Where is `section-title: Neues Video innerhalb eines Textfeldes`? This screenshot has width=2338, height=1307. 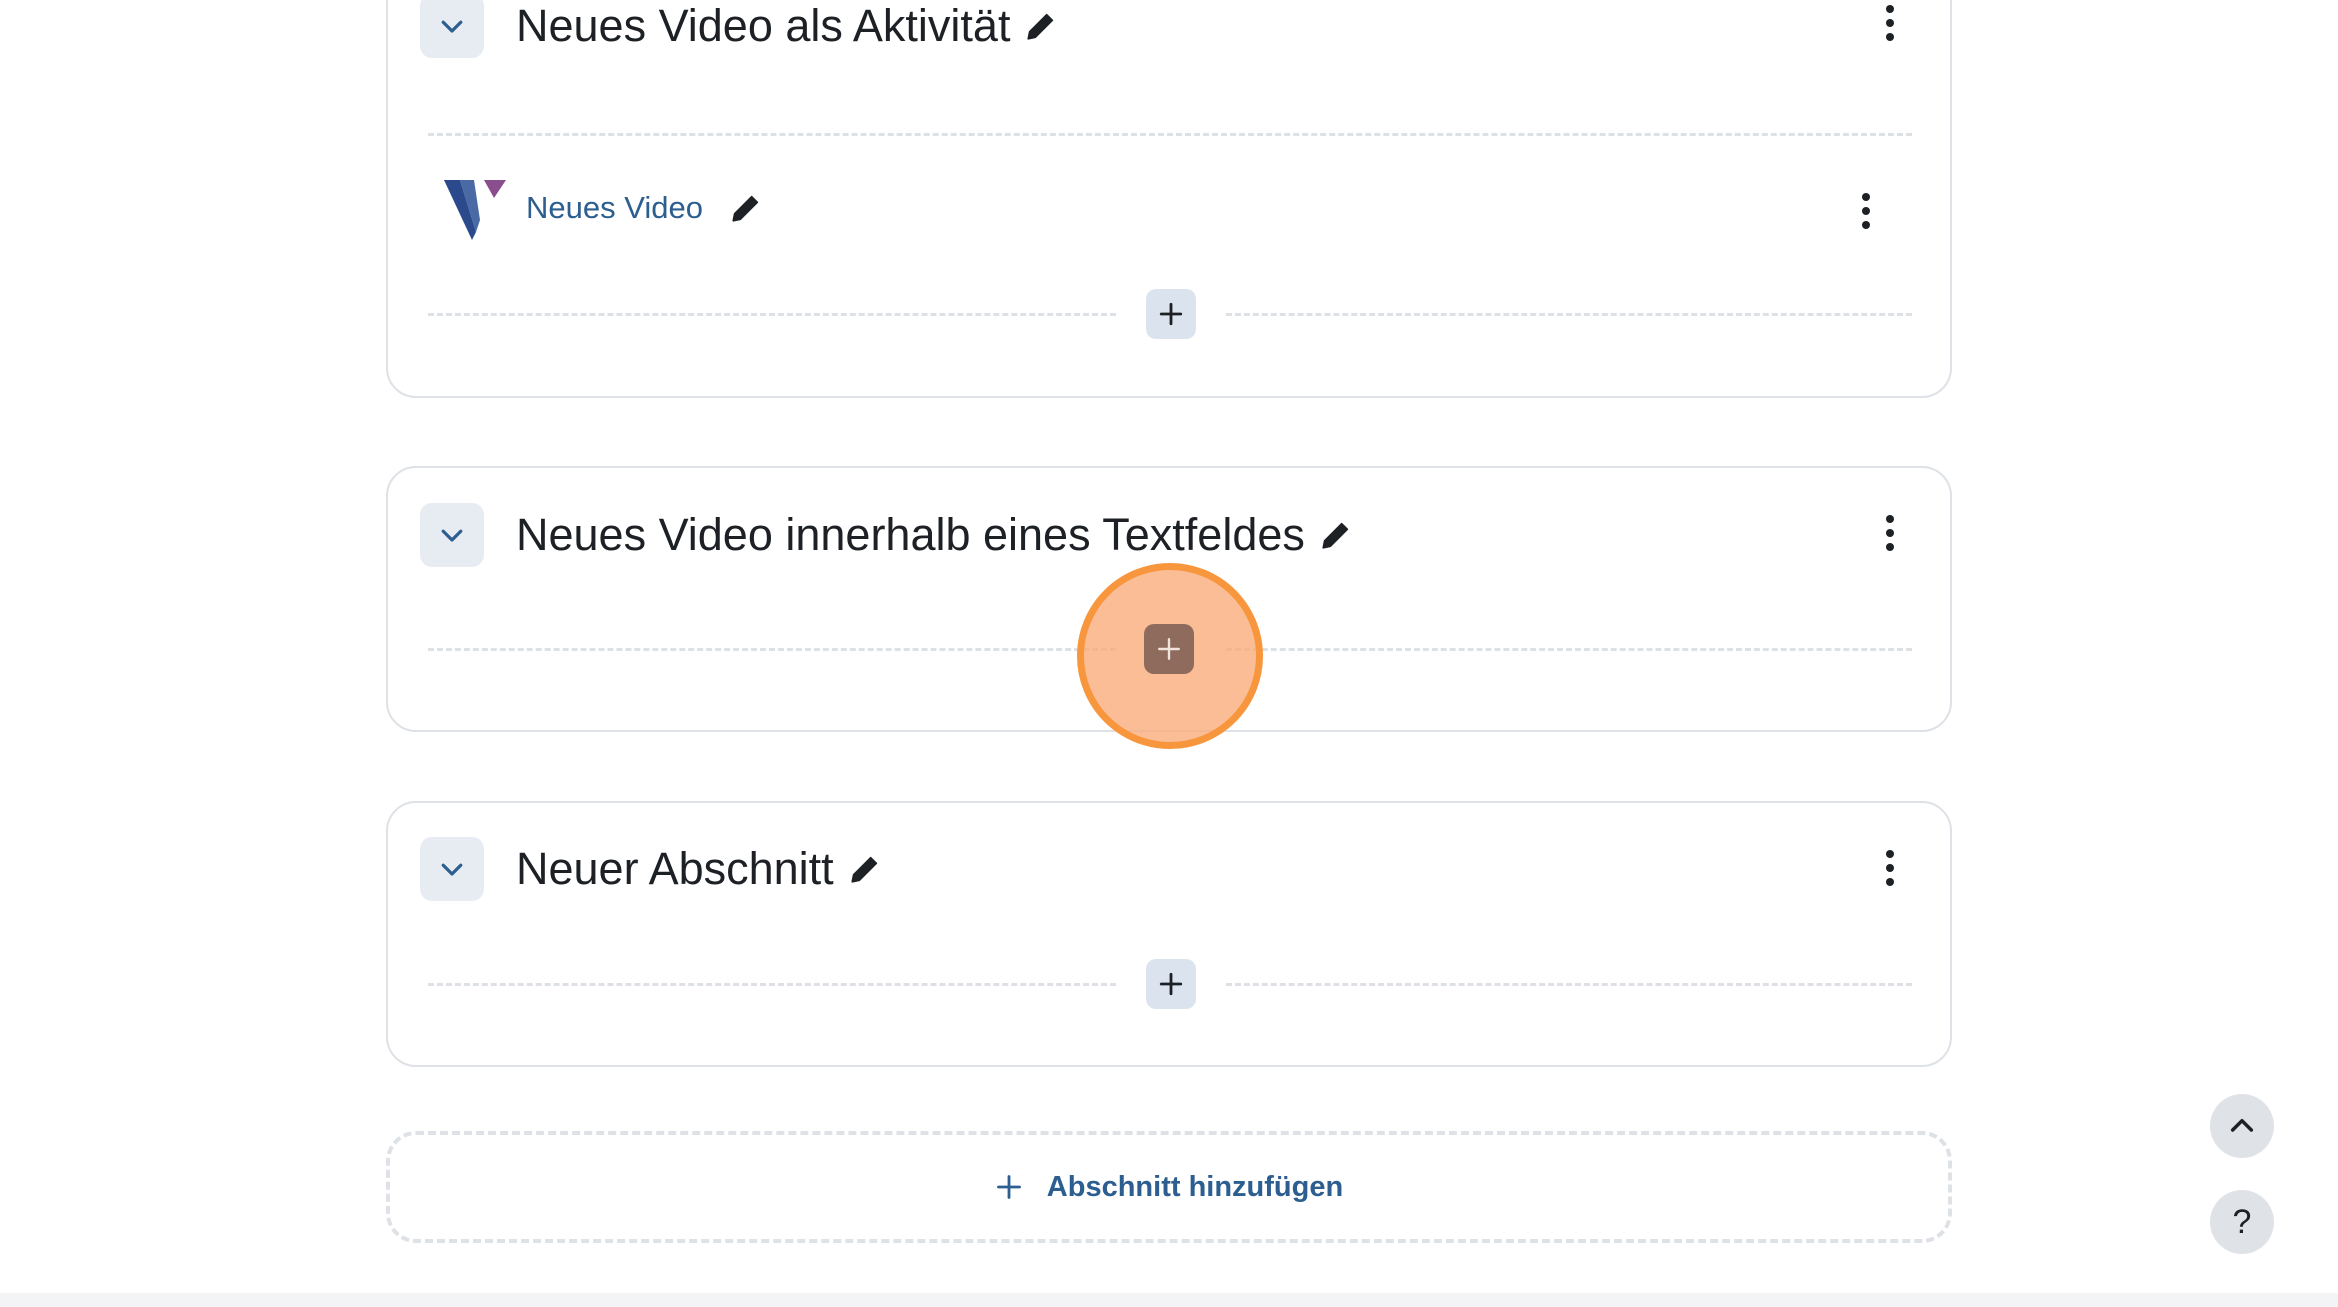 section-title: Neues Video innerhalb eines Textfeldes is located at coordinates (934, 534).